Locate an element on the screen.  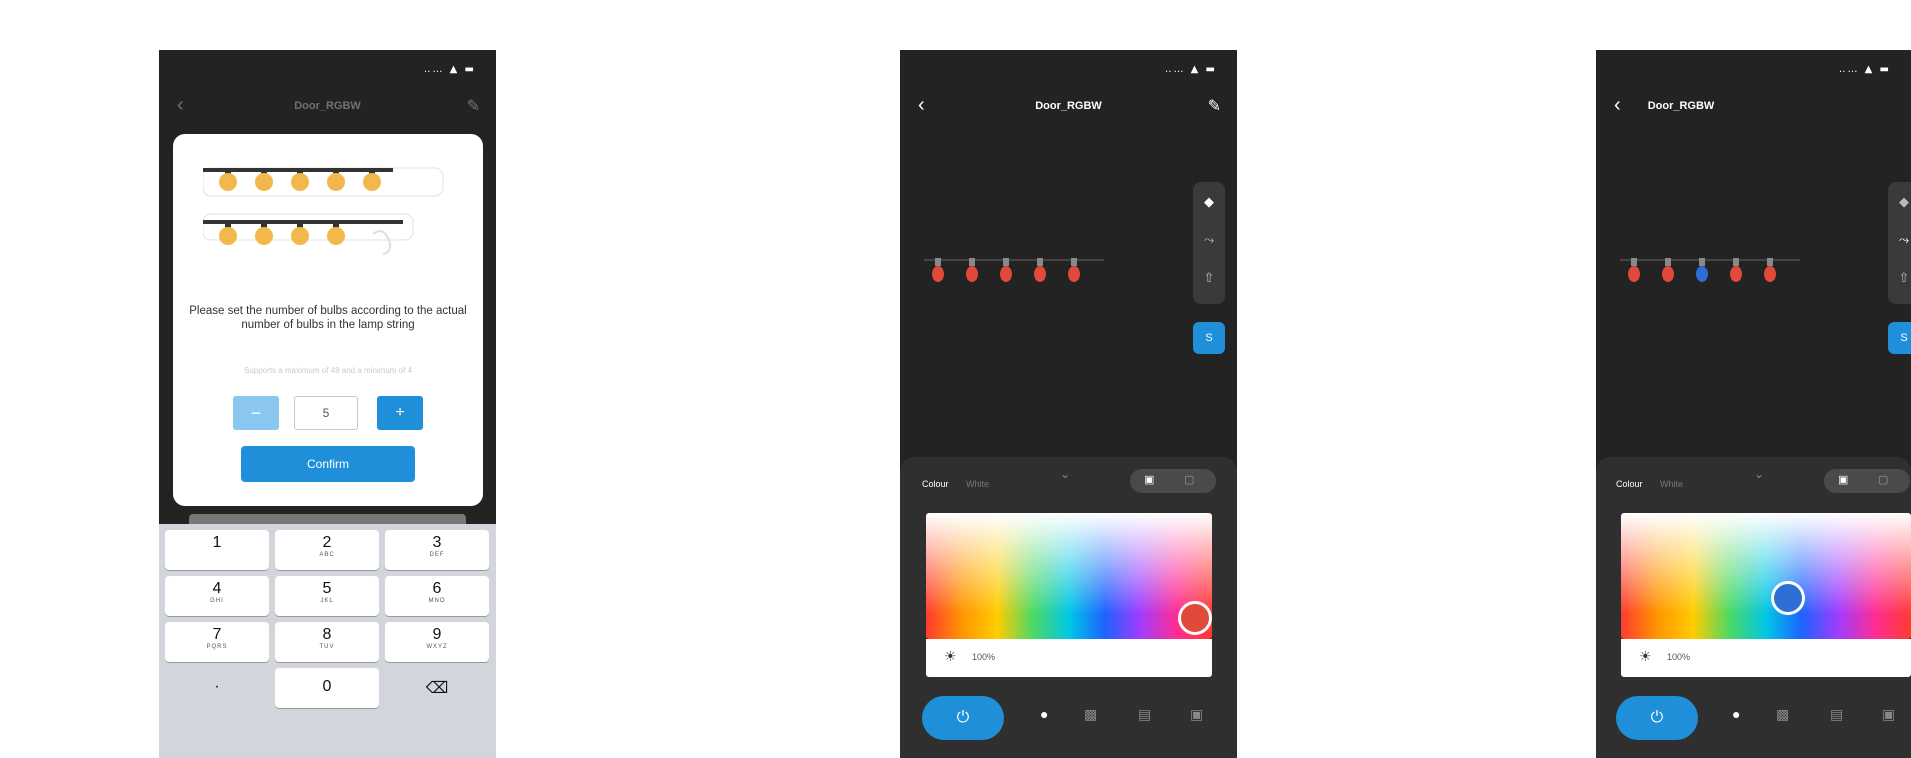
bulb-count-stepper: − 5 + is located at coordinates (328, 413).